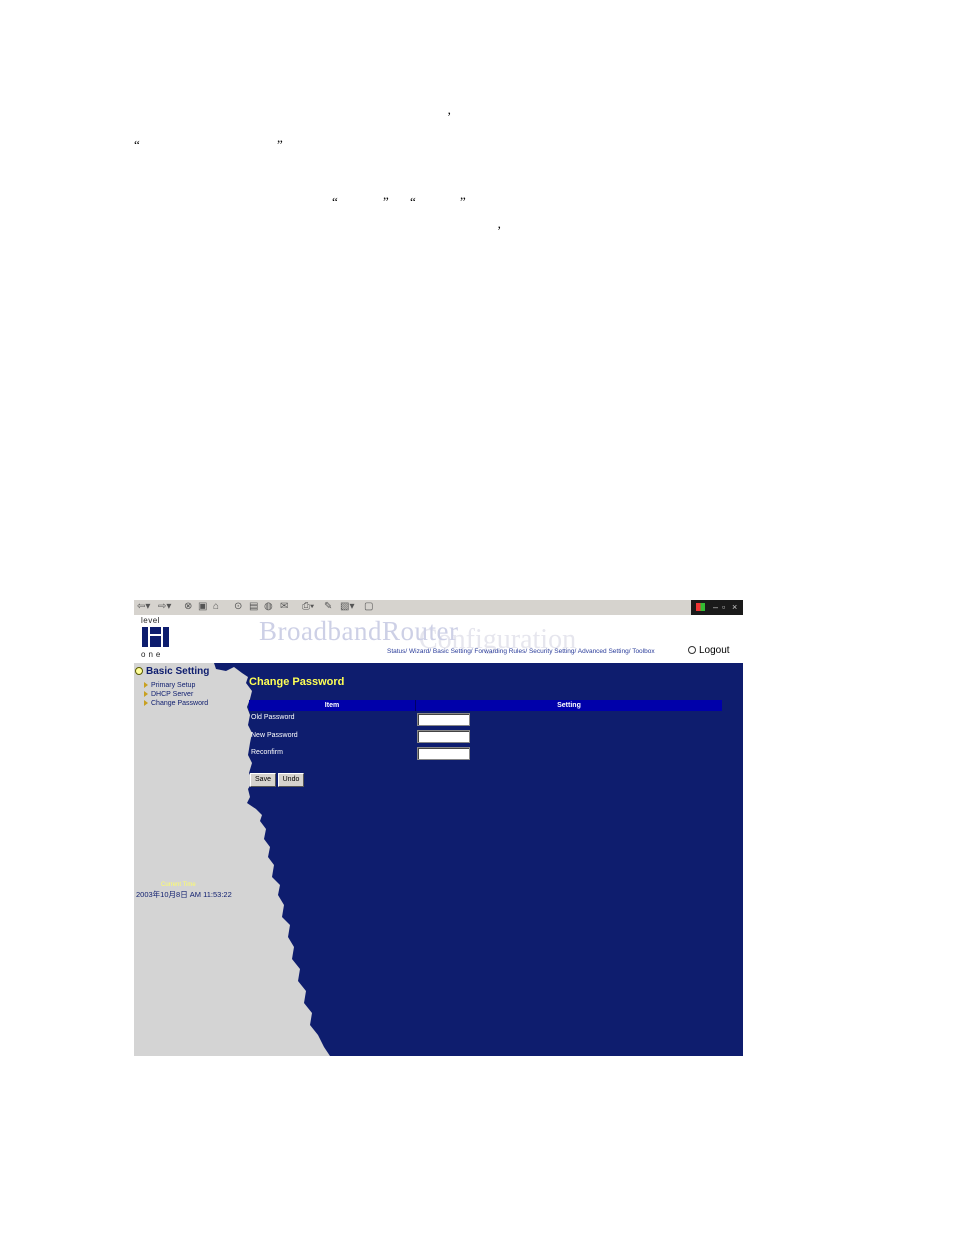 The height and width of the screenshot is (1235, 954). I want to click on old-password-input, so click(443, 719).